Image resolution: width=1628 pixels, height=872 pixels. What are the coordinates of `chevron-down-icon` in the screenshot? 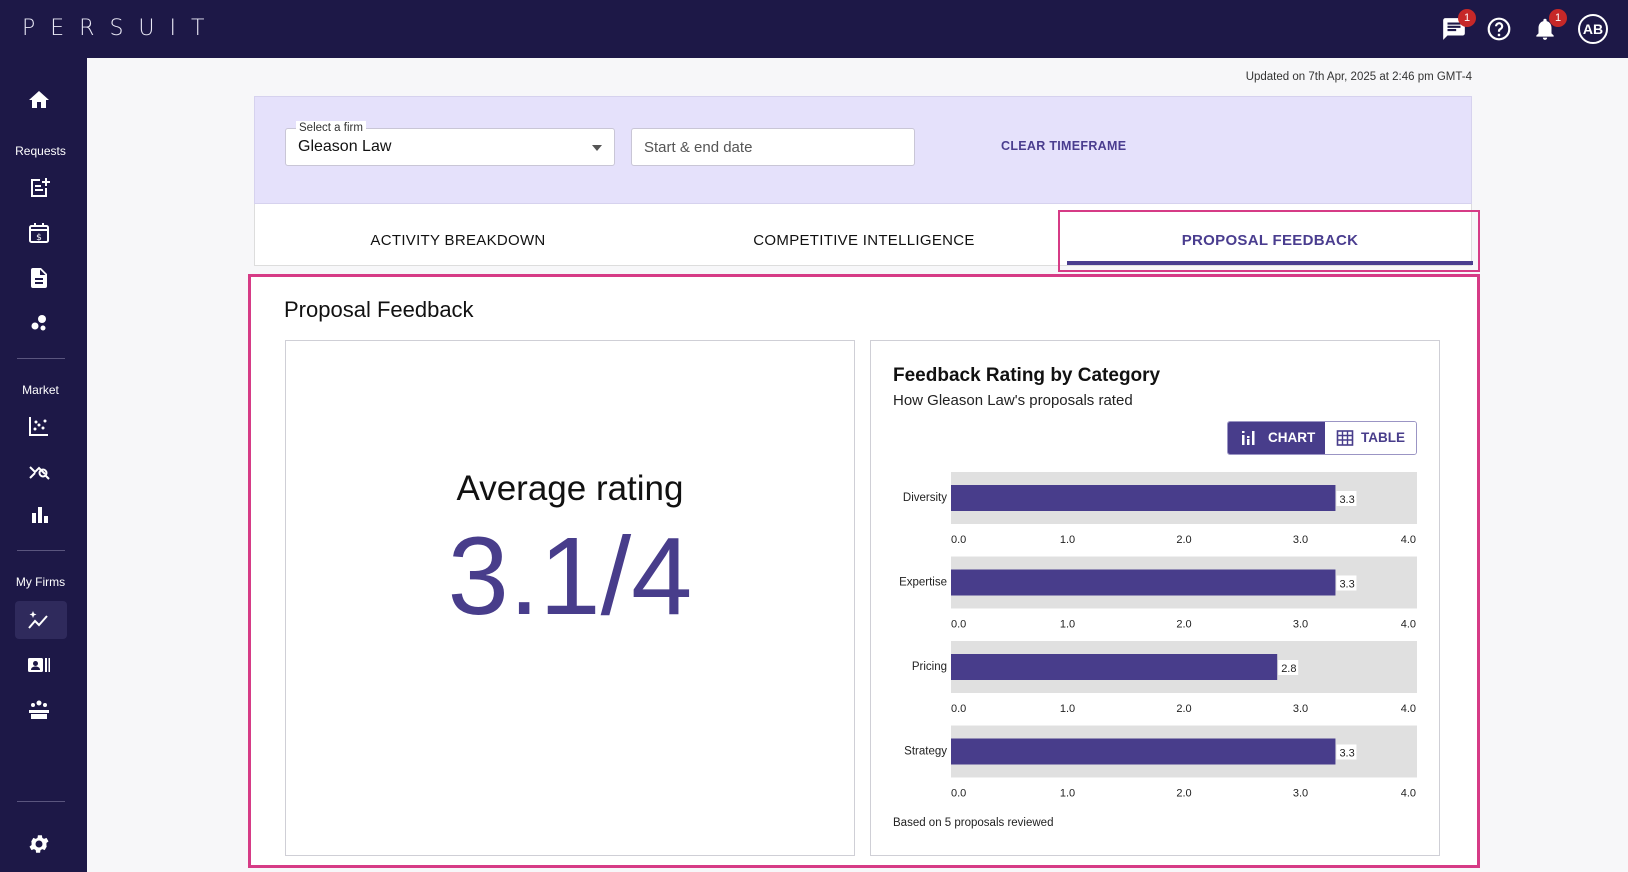 It's located at (597, 148).